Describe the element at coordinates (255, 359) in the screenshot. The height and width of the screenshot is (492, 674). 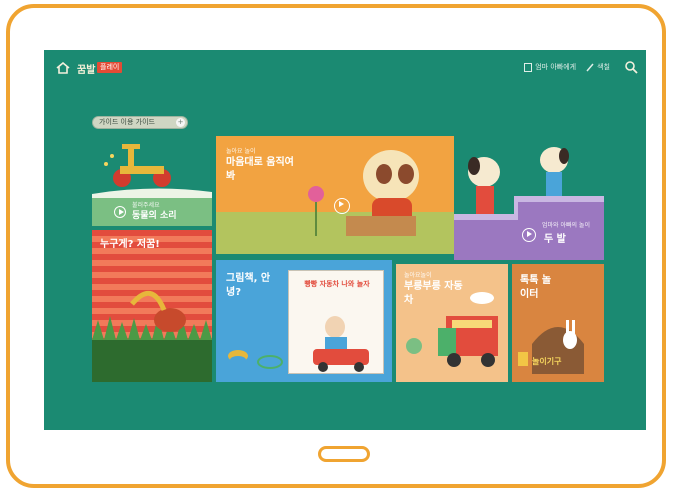
I see `top-toy-illustration` at that location.